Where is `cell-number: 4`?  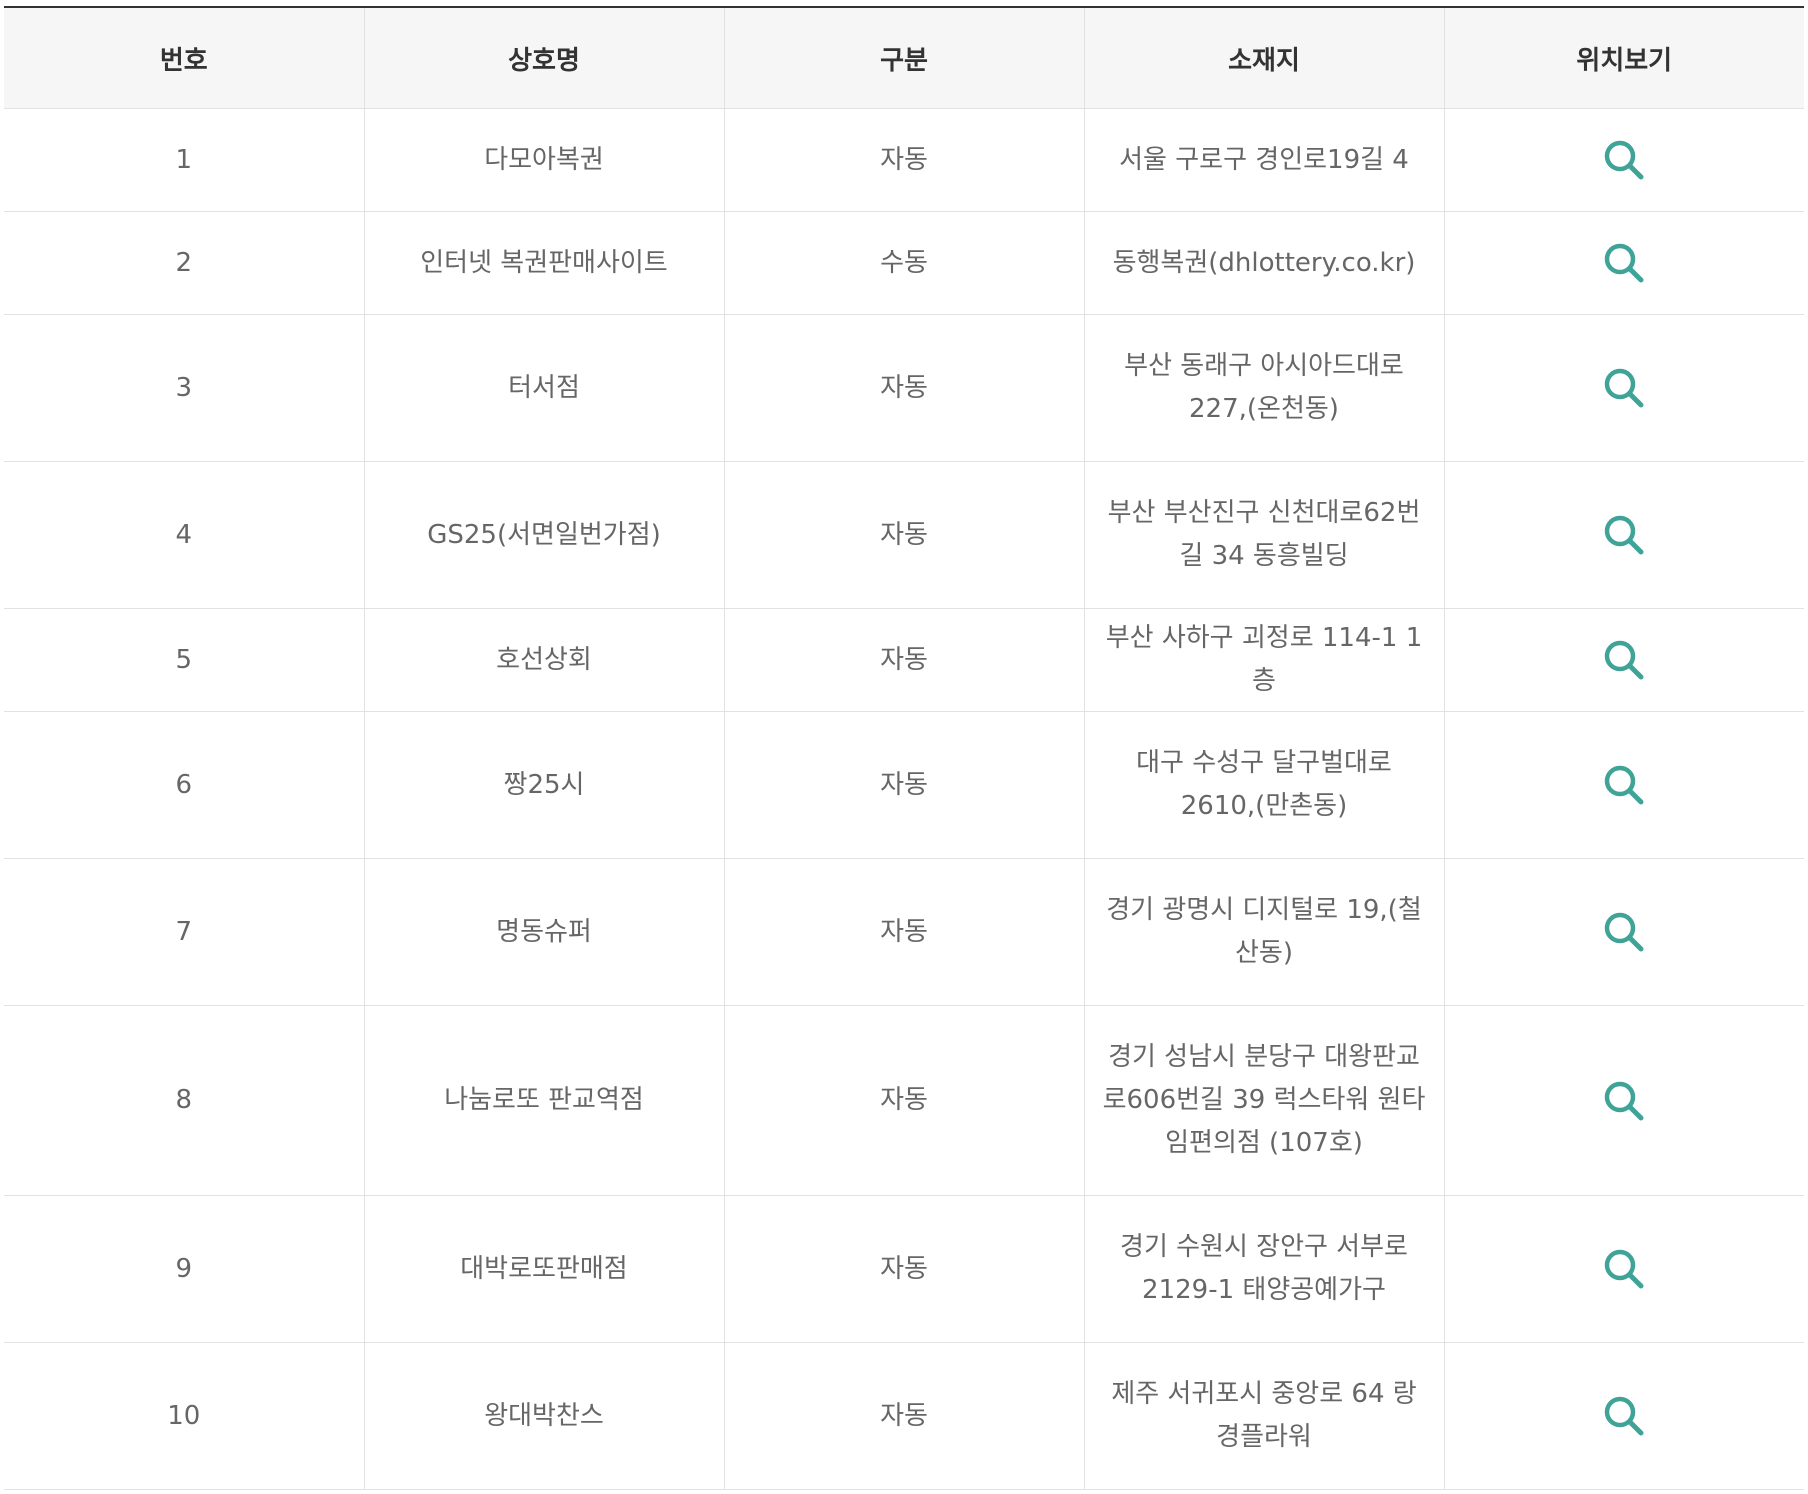 cell-number: 4 is located at coordinates (184, 535).